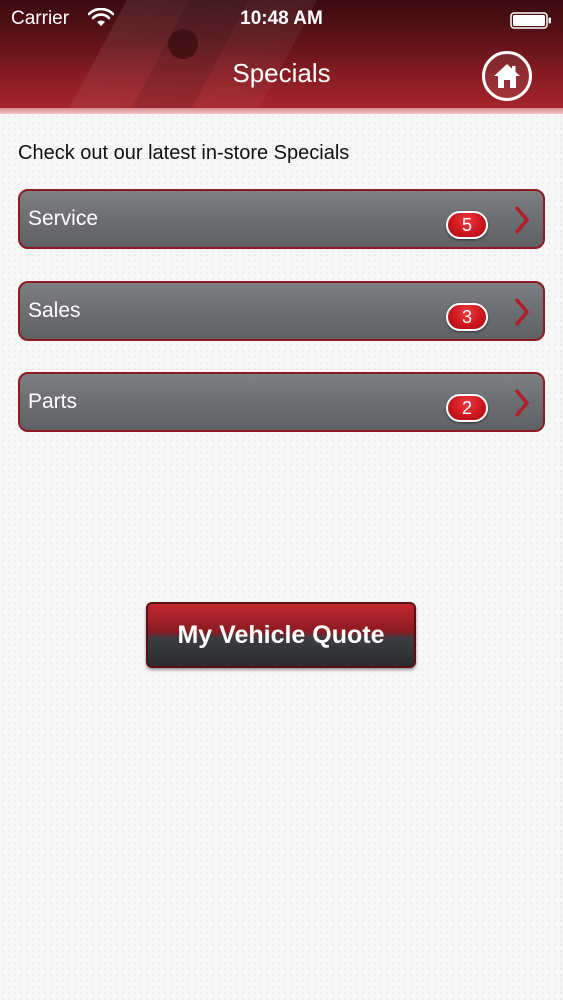 The width and height of the screenshot is (563, 1000). I want to click on home-icon, so click(507, 76).